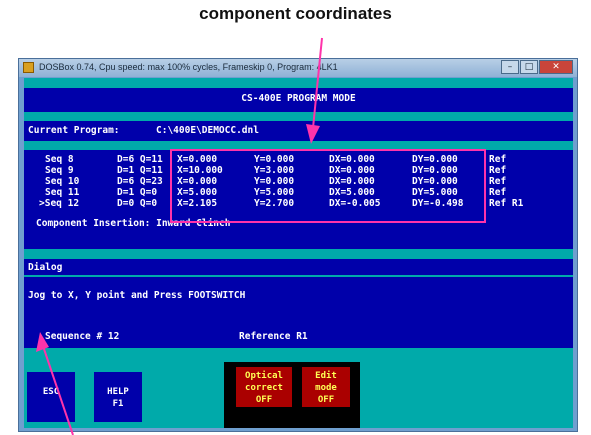  What do you see at coordinates (313, 134) in the screenshot?
I see `coordinates-arrow-head` at bounding box center [313, 134].